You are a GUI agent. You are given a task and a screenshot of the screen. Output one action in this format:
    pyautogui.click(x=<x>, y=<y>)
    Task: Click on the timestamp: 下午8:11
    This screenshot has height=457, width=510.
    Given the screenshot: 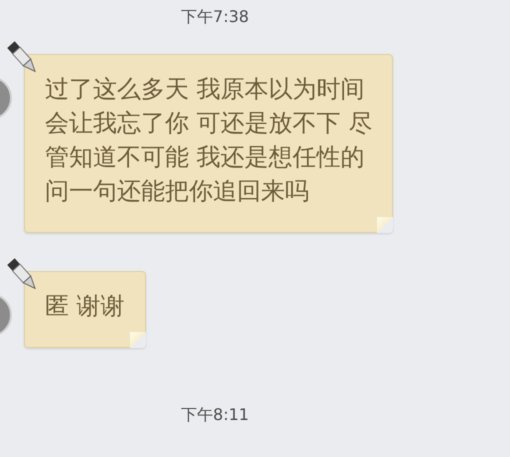 What is the action you would take?
    pyautogui.click(x=215, y=415)
    